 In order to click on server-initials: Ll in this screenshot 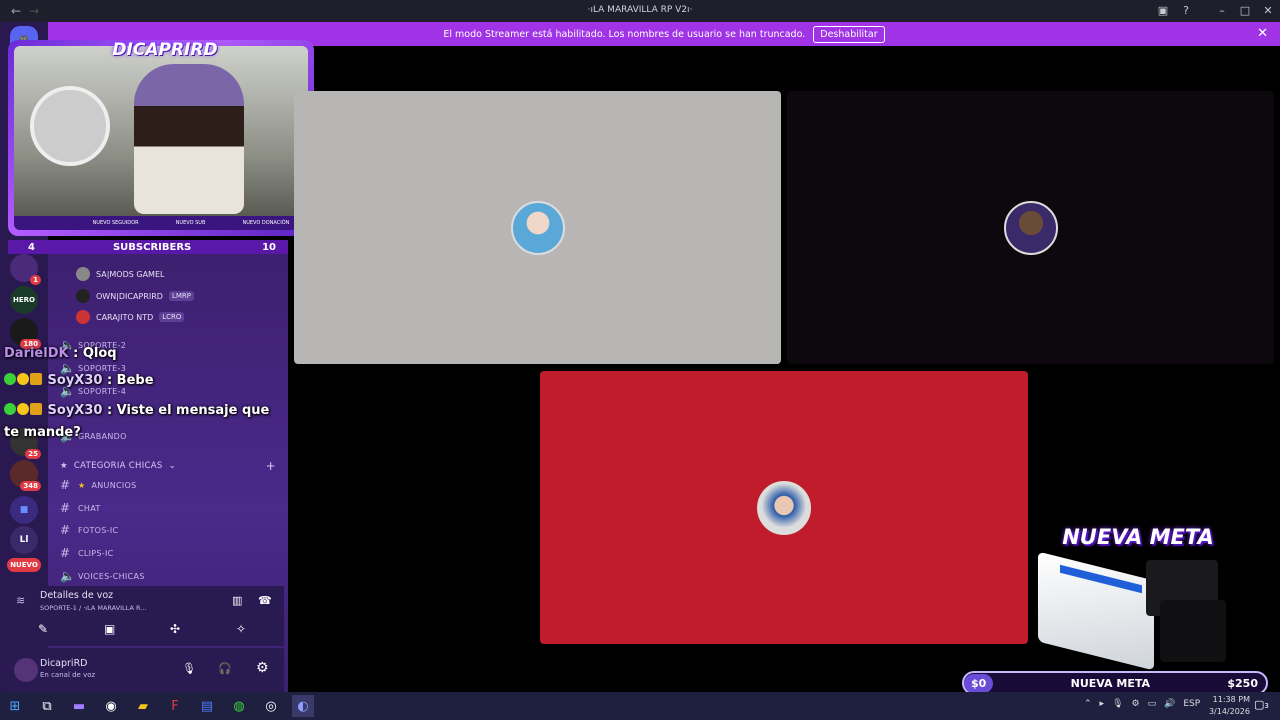, I will do `click(24, 540)`.